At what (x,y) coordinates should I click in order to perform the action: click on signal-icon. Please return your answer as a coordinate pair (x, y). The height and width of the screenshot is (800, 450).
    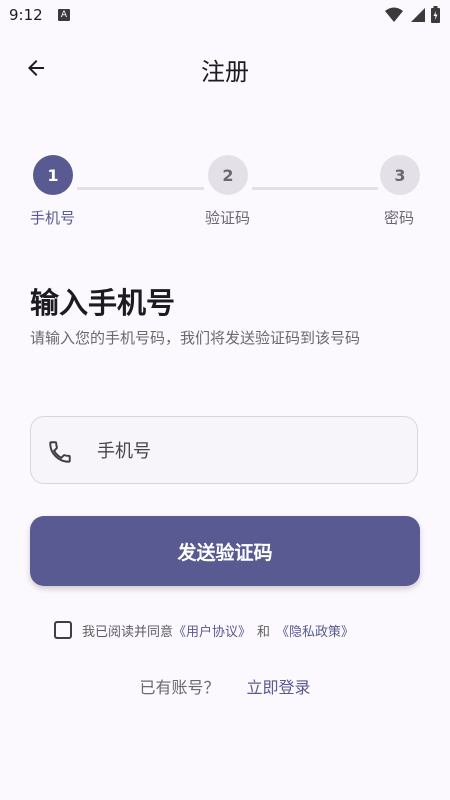
    Looking at the image, I should click on (418, 14).